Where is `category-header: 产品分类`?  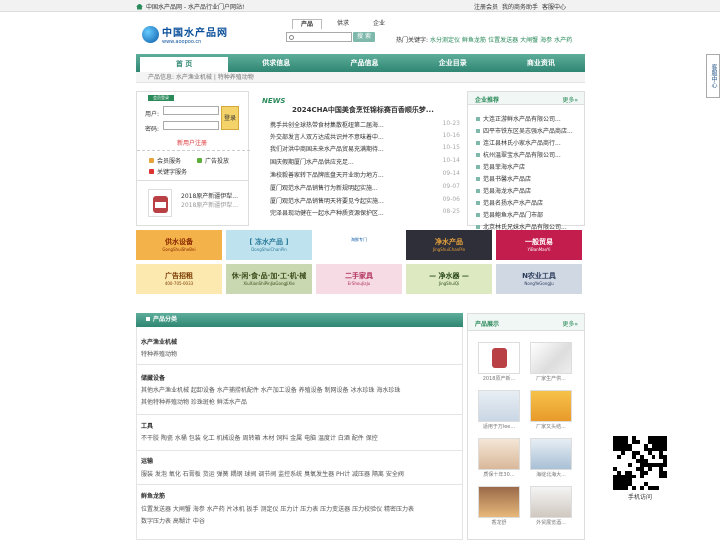
category-header: 产品分类 is located at coordinates (299, 320).